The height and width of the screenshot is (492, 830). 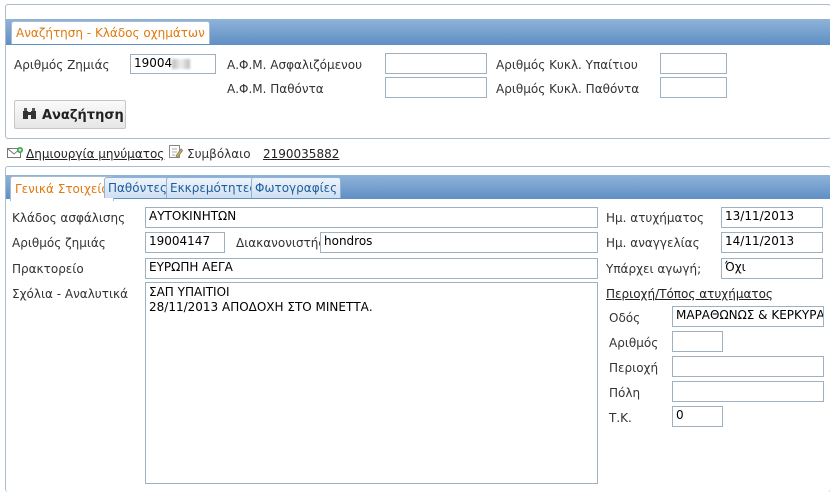 What do you see at coordinates (181, 63) in the screenshot?
I see `redacted-digits` at bounding box center [181, 63].